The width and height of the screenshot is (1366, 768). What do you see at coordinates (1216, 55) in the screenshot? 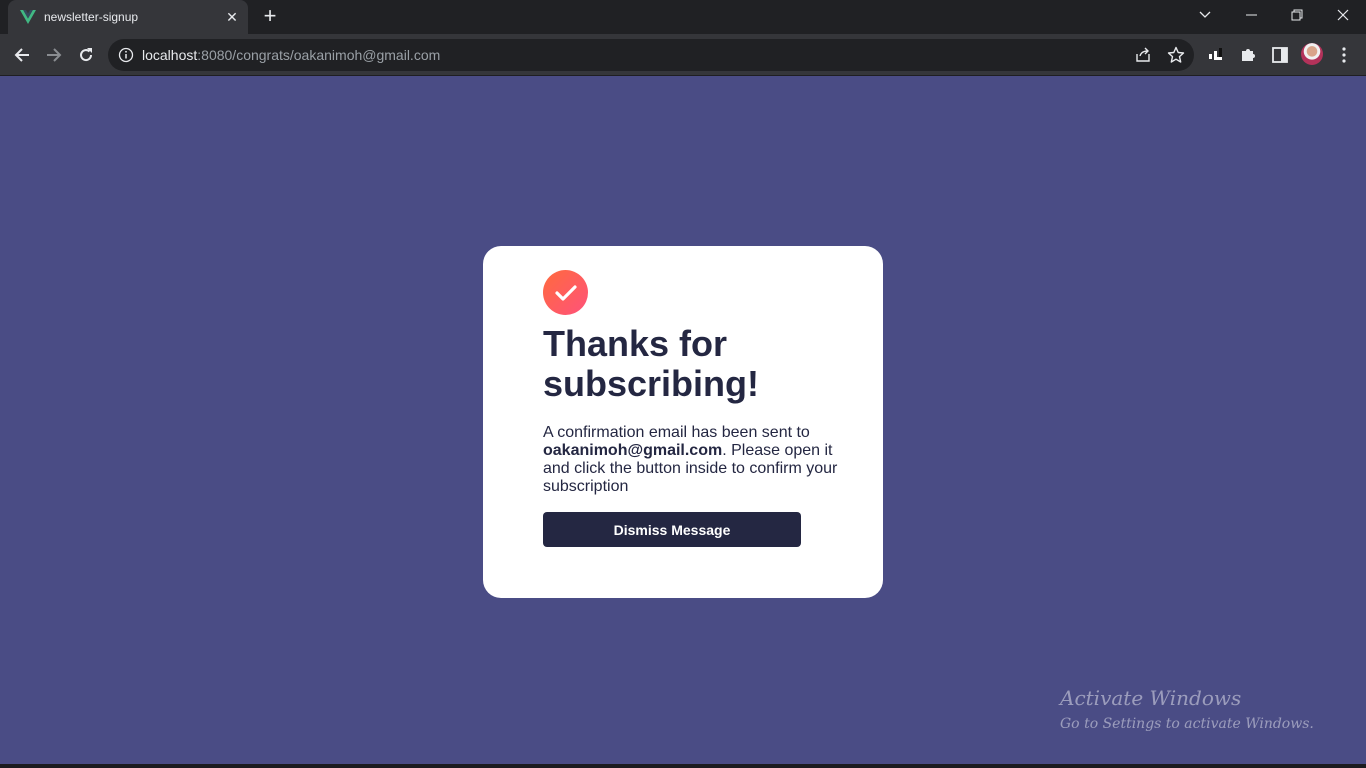
I see `extension-icon` at bounding box center [1216, 55].